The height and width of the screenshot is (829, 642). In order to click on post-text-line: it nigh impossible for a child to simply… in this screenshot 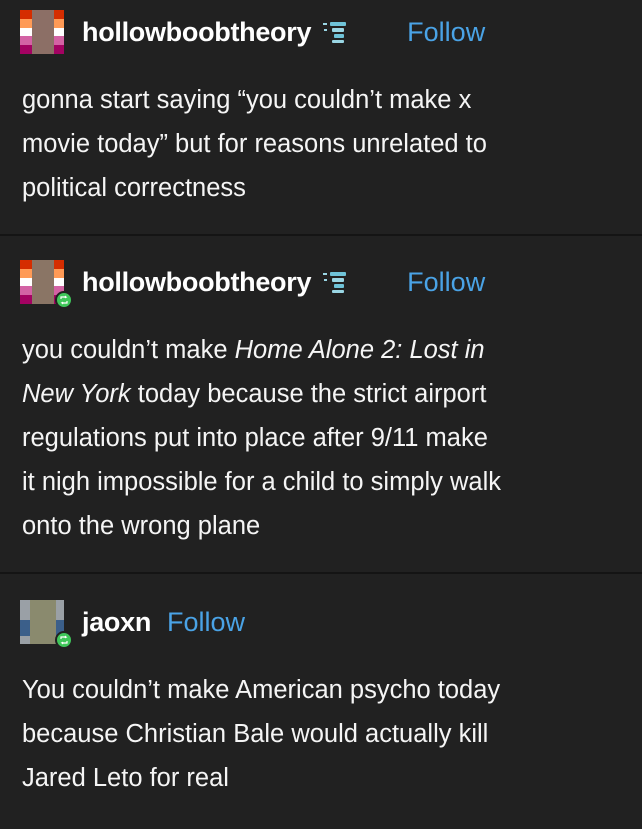, I will do `click(262, 482)`.